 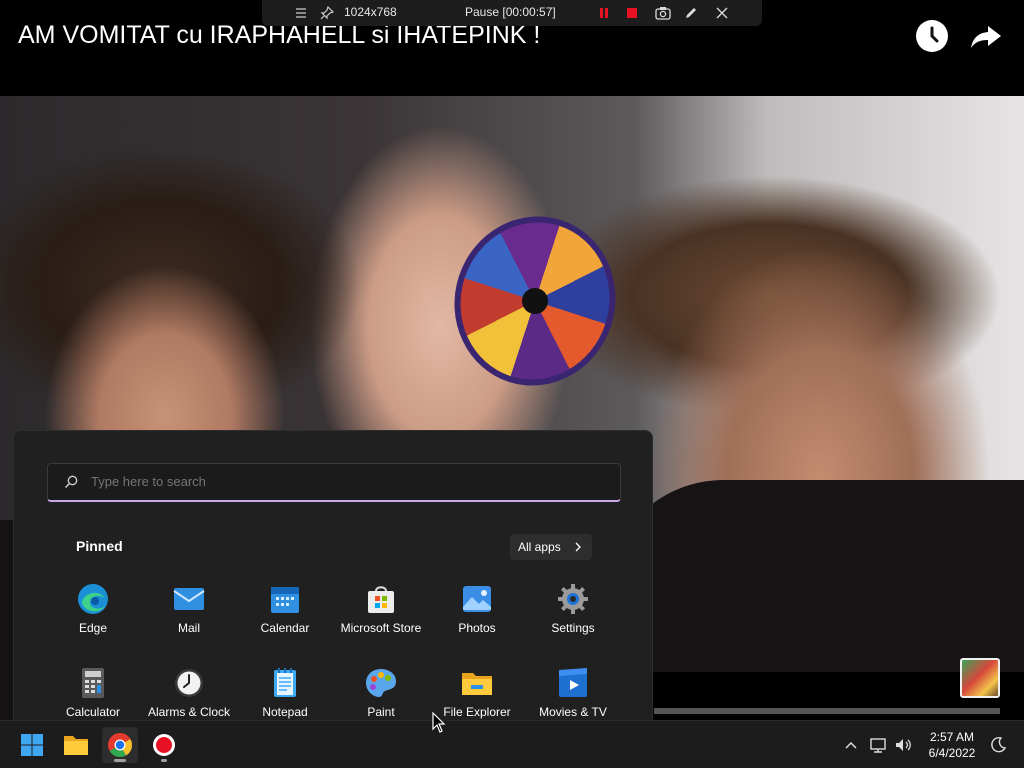 What do you see at coordinates (477, 684) in the screenshot?
I see `folder-icon` at bounding box center [477, 684].